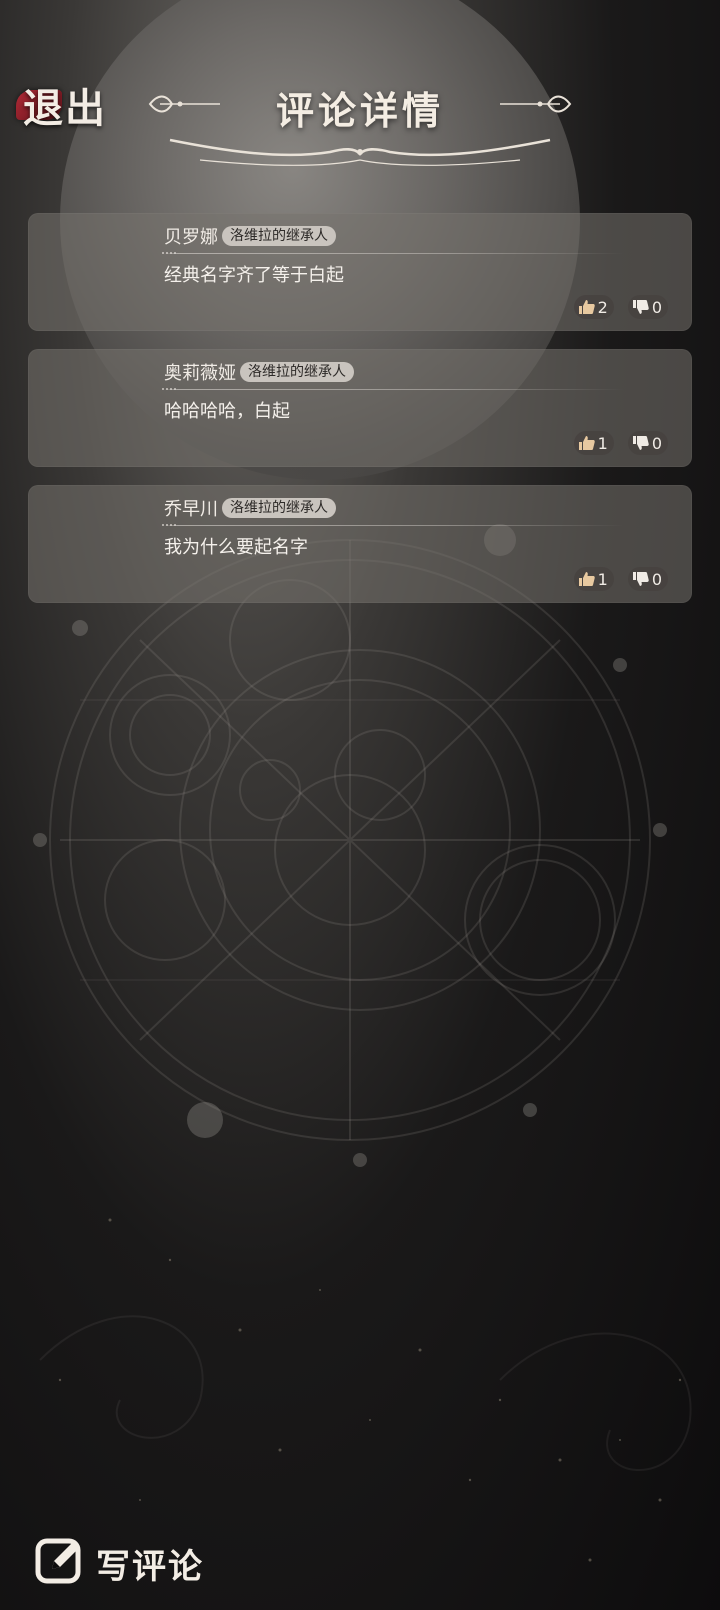 The image size is (720, 1610). I want to click on comment-username: 贝罗娜, so click(191, 236).